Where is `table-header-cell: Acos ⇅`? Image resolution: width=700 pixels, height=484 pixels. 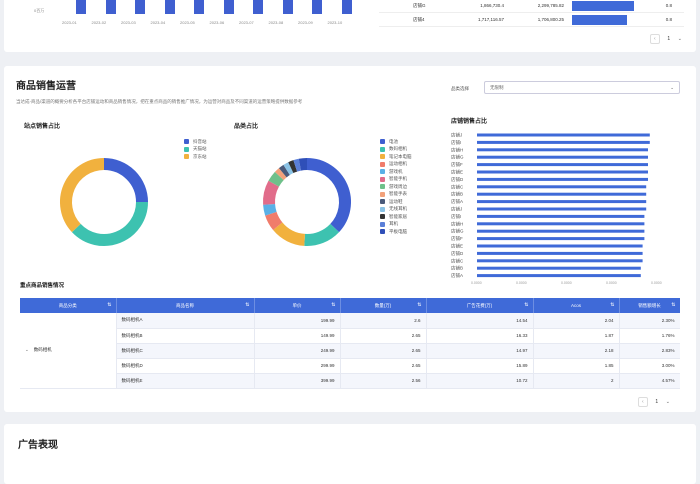
table-header-cell: Acos ⇅ is located at coordinates (576, 305).